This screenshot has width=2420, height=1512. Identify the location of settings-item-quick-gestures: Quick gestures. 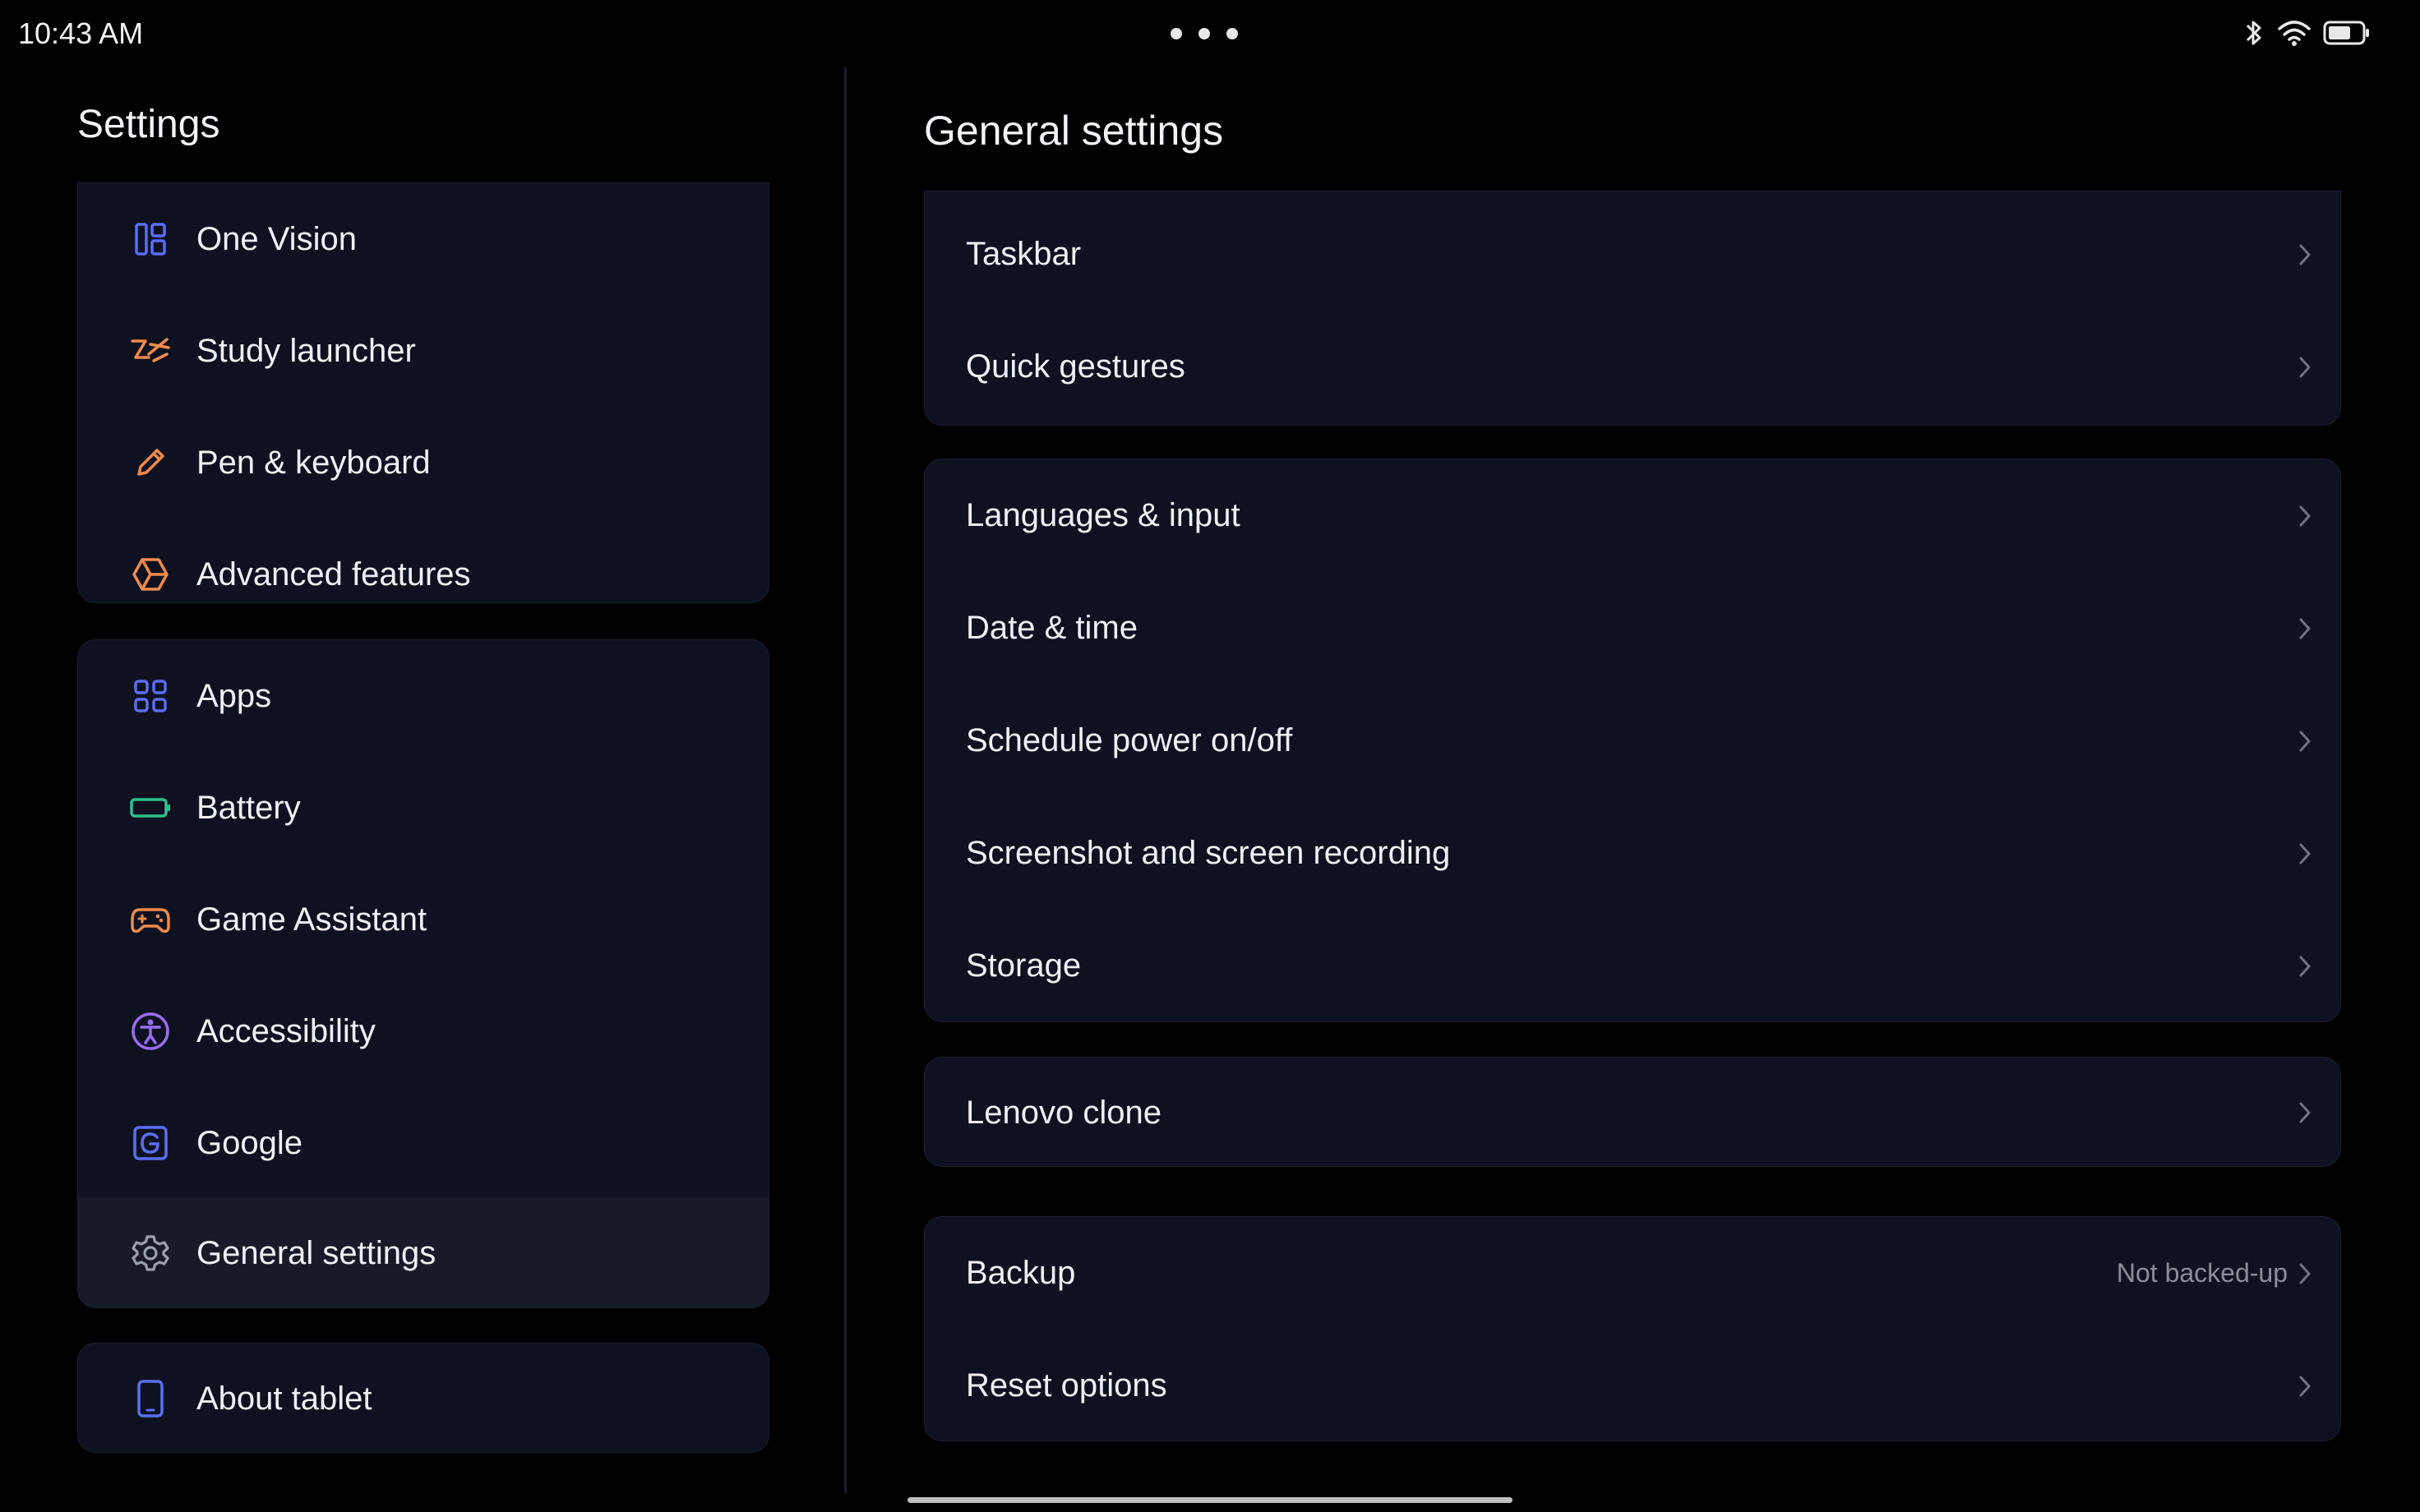
(1632, 367).